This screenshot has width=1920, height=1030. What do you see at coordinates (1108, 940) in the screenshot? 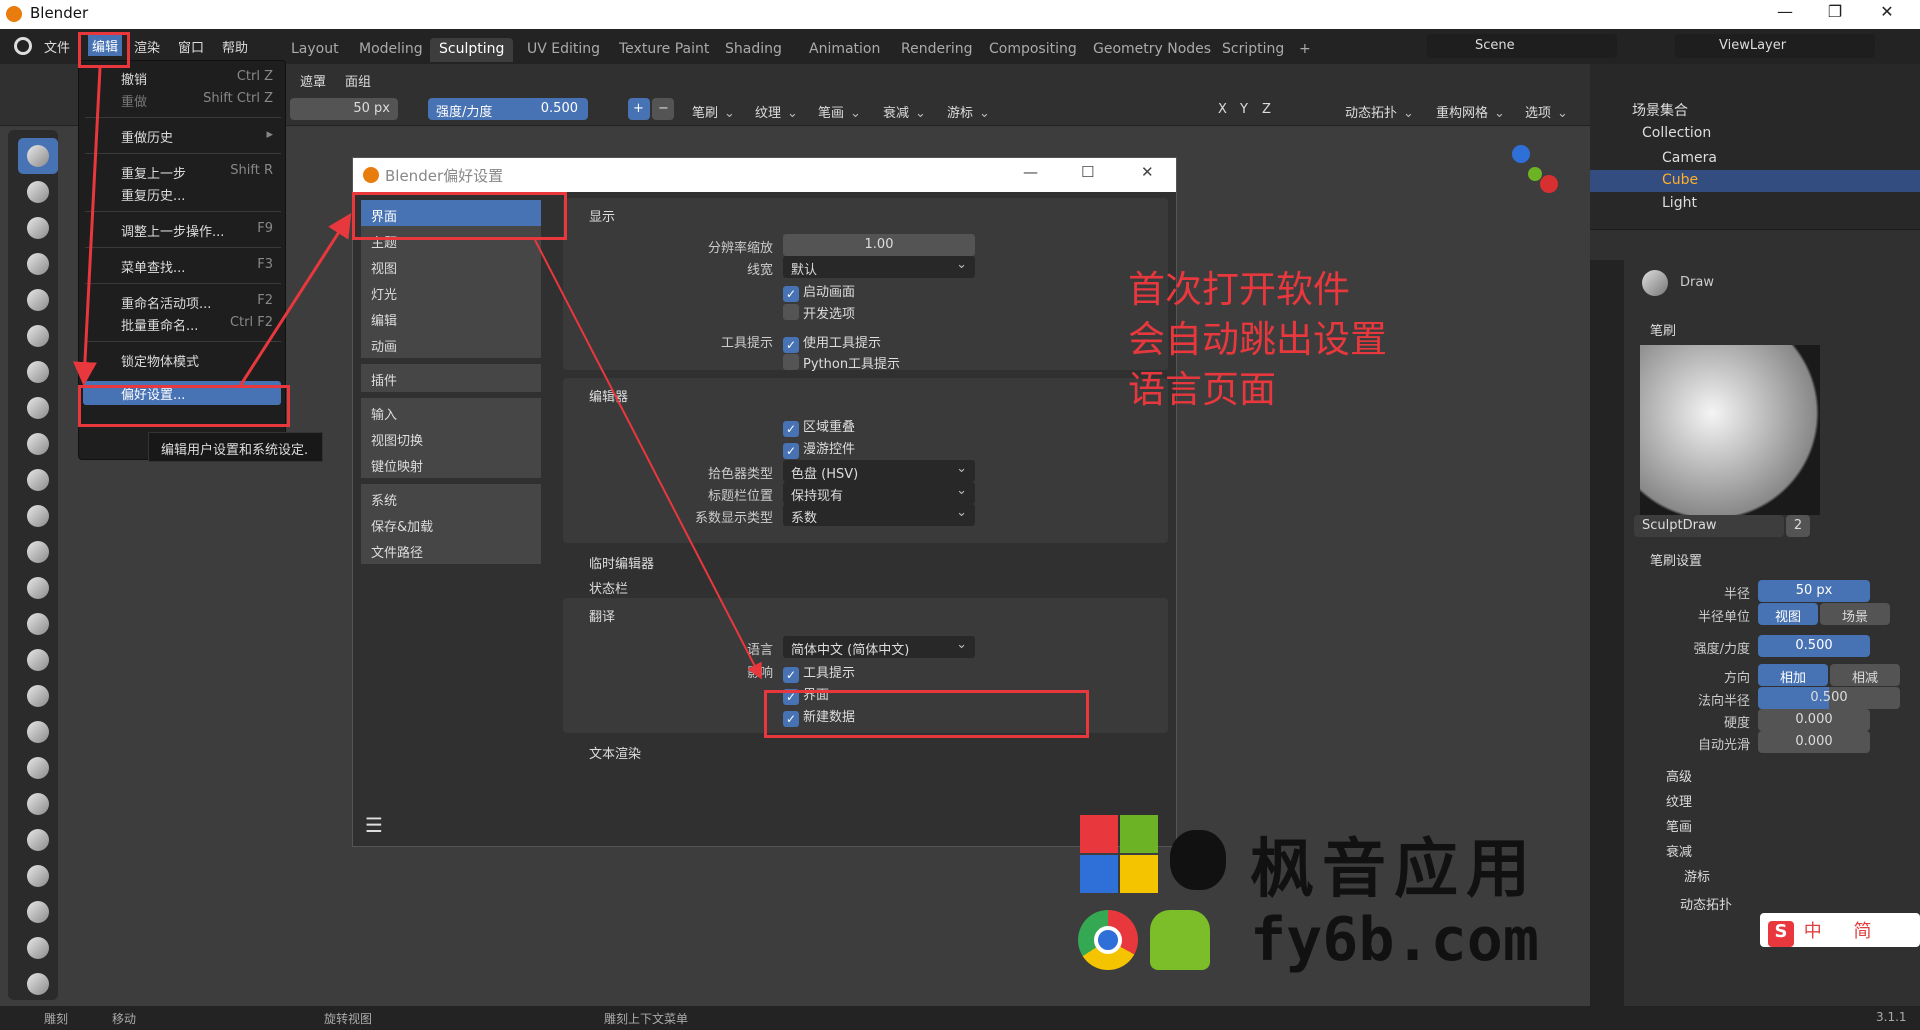
I see `chrome-logo-icon` at bounding box center [1108, 940].